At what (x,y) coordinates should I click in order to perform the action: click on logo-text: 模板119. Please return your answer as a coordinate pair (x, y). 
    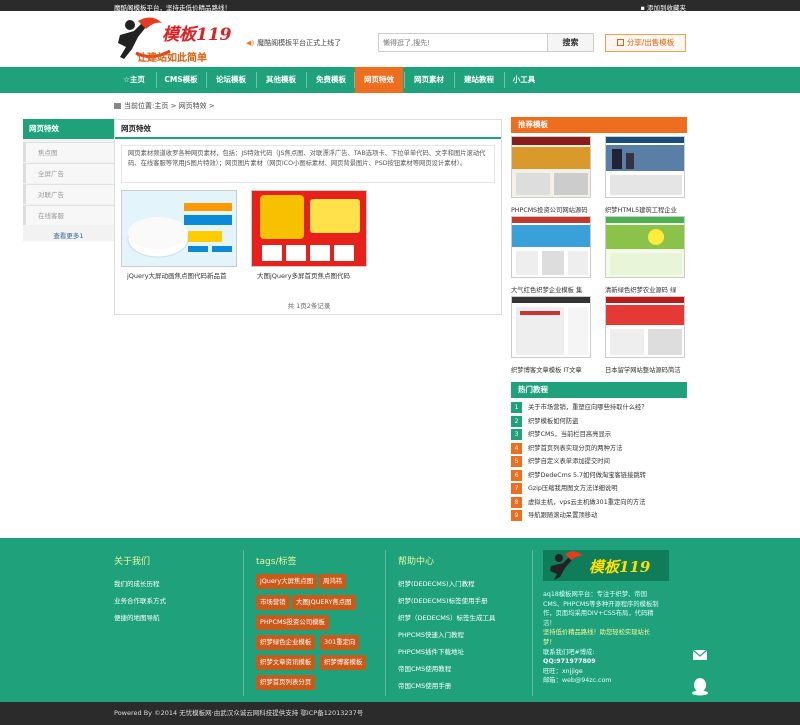
    Looking at the image, I should click on (197, 35).